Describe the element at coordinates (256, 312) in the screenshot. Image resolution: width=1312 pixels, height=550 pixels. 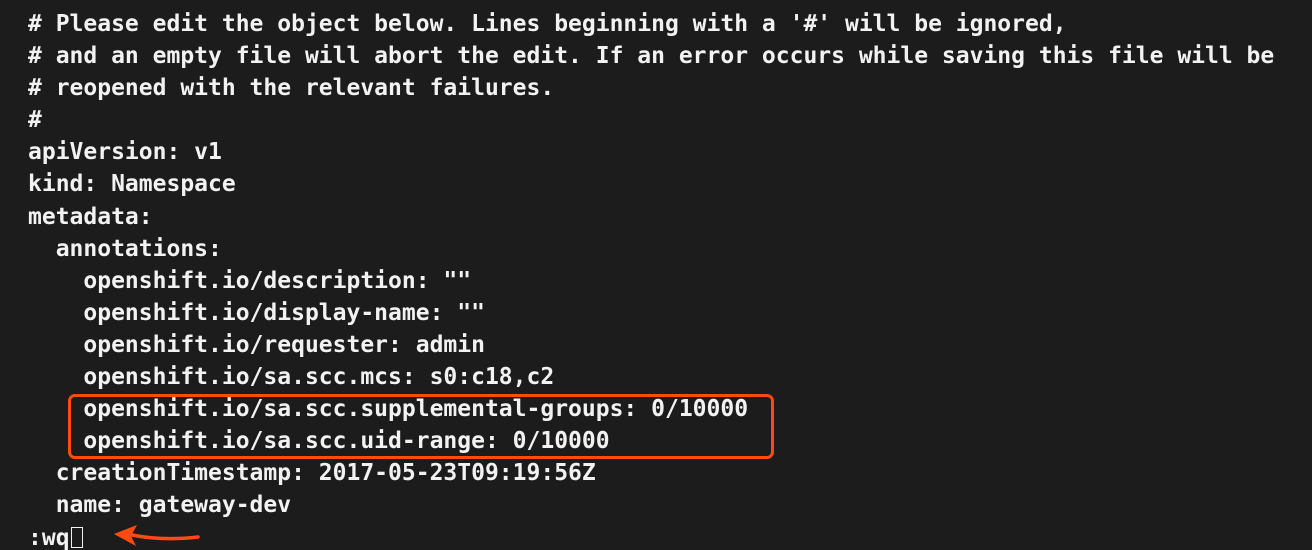
I see `yaml-line-display-name: openshift.io/display-name: ""` at that location.